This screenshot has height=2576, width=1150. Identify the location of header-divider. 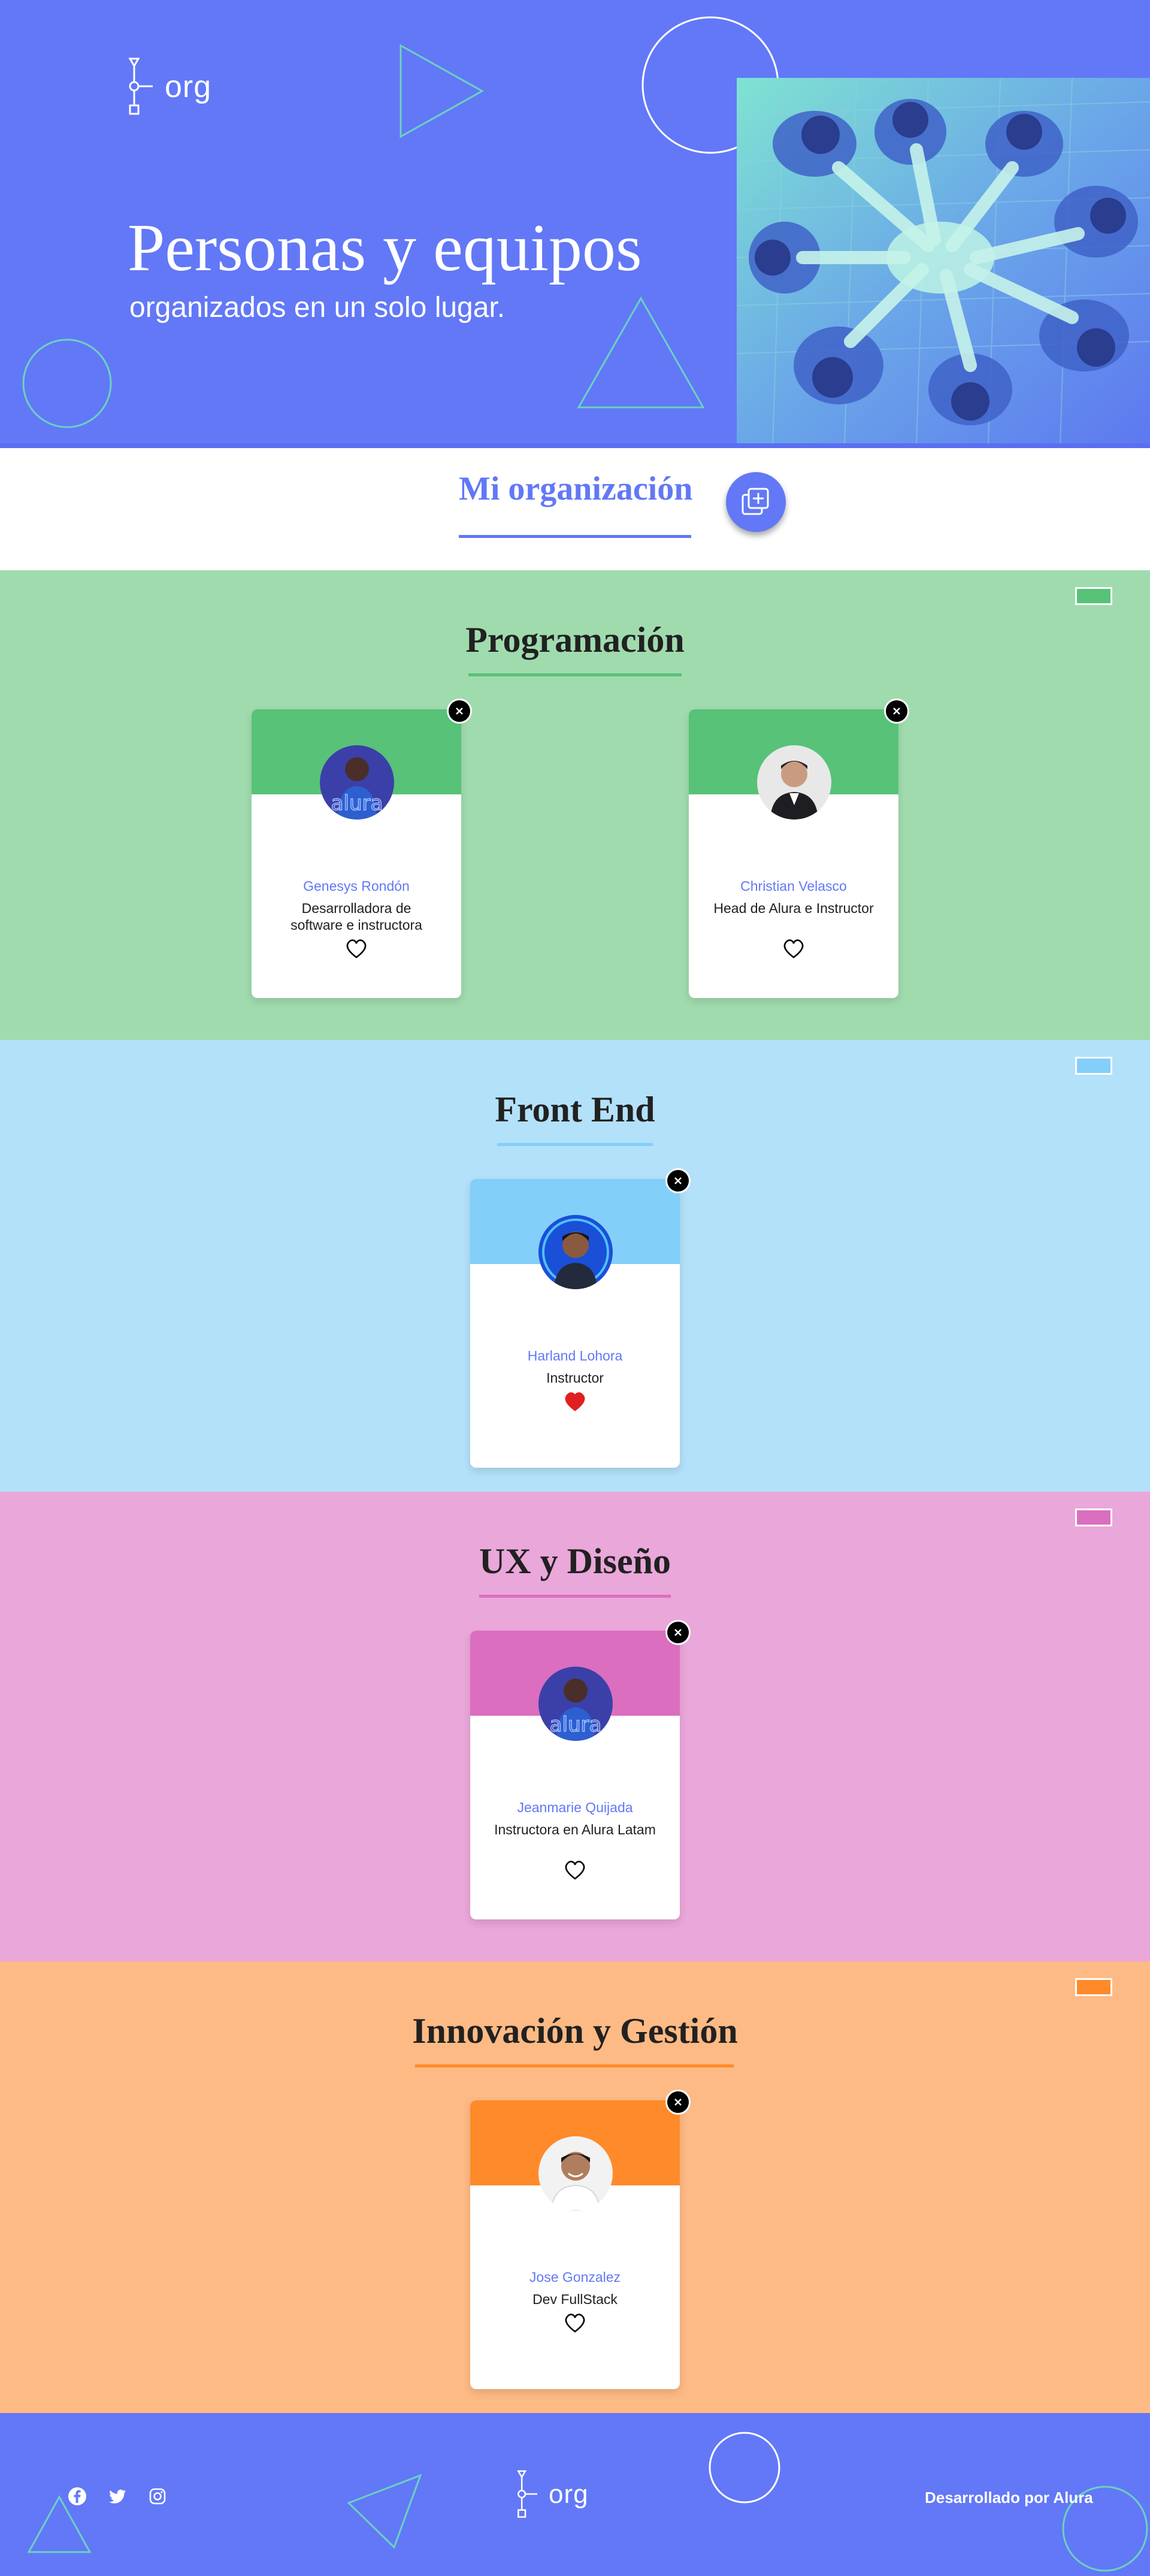
(575, 445).